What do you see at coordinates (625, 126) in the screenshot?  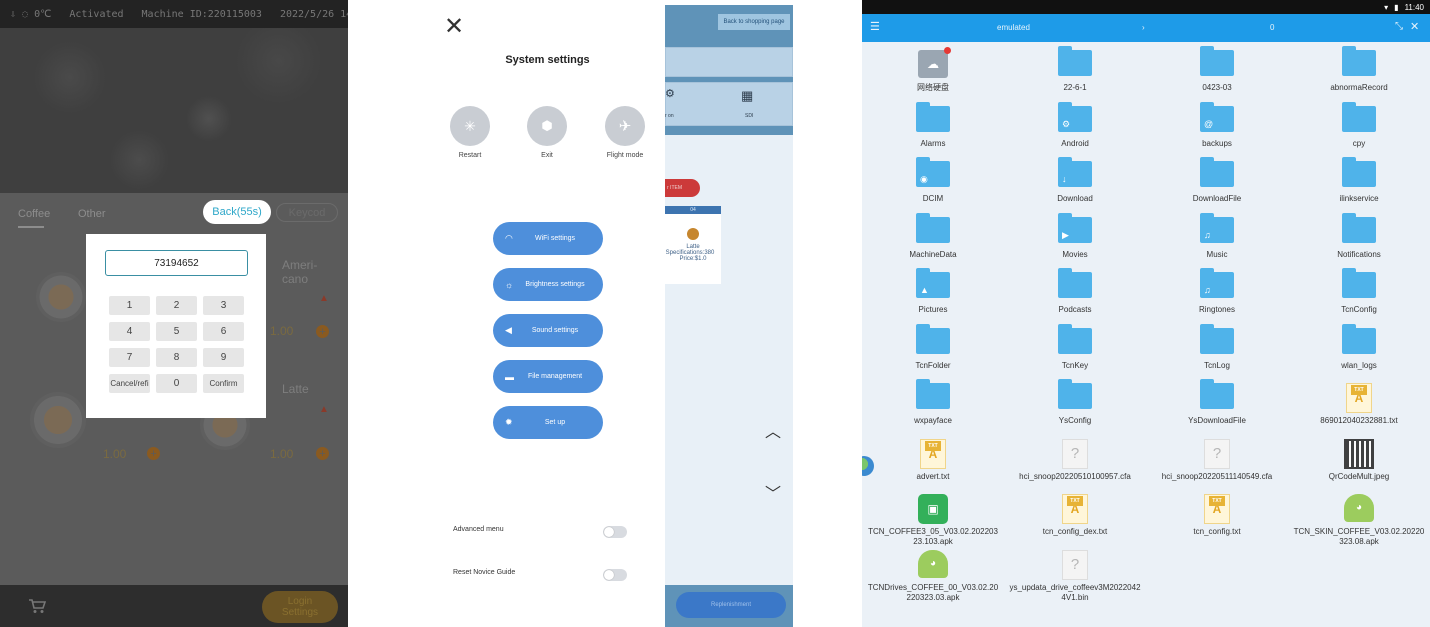 I see `flight-mode-button: ✈` at bounding box center [625, 126].